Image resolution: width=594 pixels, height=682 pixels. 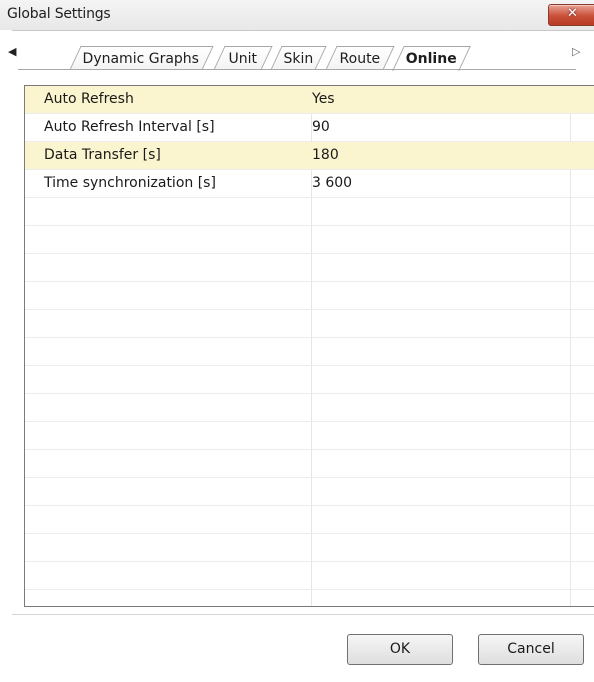 I want to click on property-name: Auto Refresh Interval [s], so click(x=129, y=127).